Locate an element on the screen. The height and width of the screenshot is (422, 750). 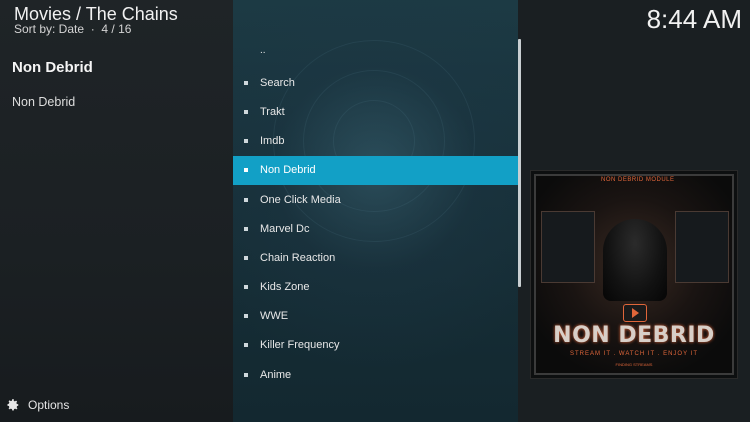
options-button: Options is located at coordinates (37, 405).